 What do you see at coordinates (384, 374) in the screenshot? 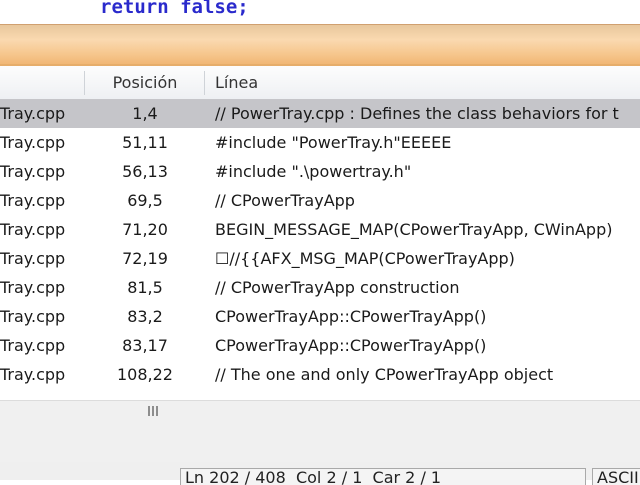
I see `cell-line: // The one and only CPowerTrayApp object` at bounding box center [384, 374].